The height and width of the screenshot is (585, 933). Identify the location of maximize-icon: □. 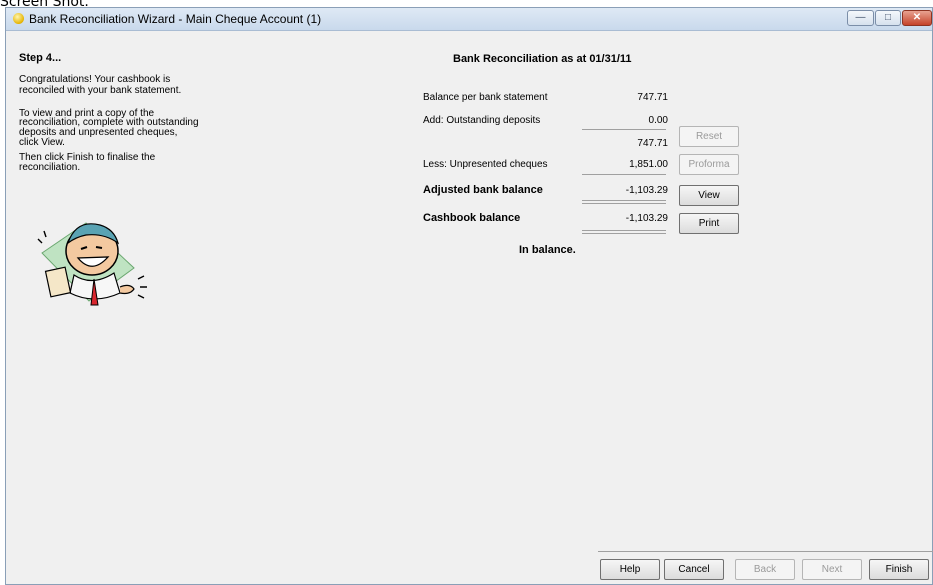
(888, 17).